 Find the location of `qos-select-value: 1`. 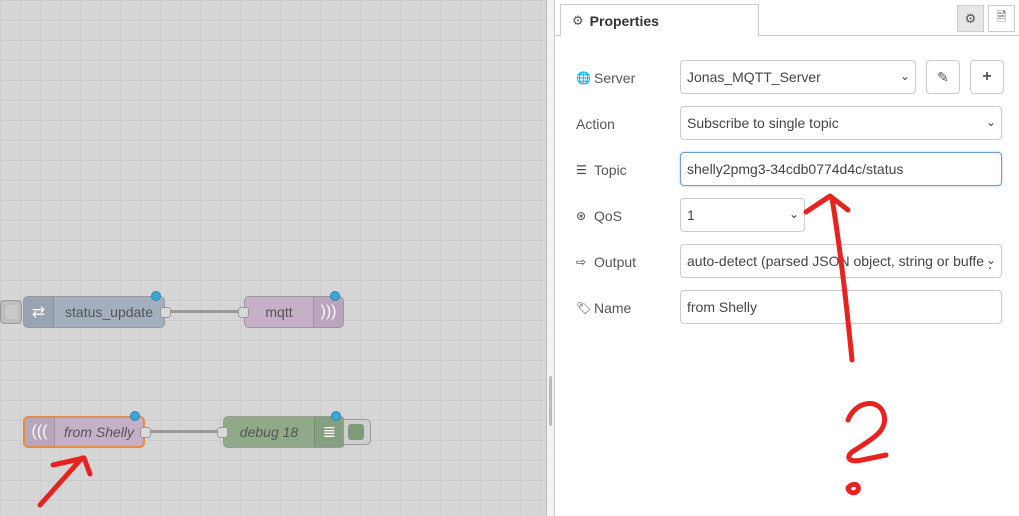

qos-select-value: 1 is located at coordinates (691, 215).